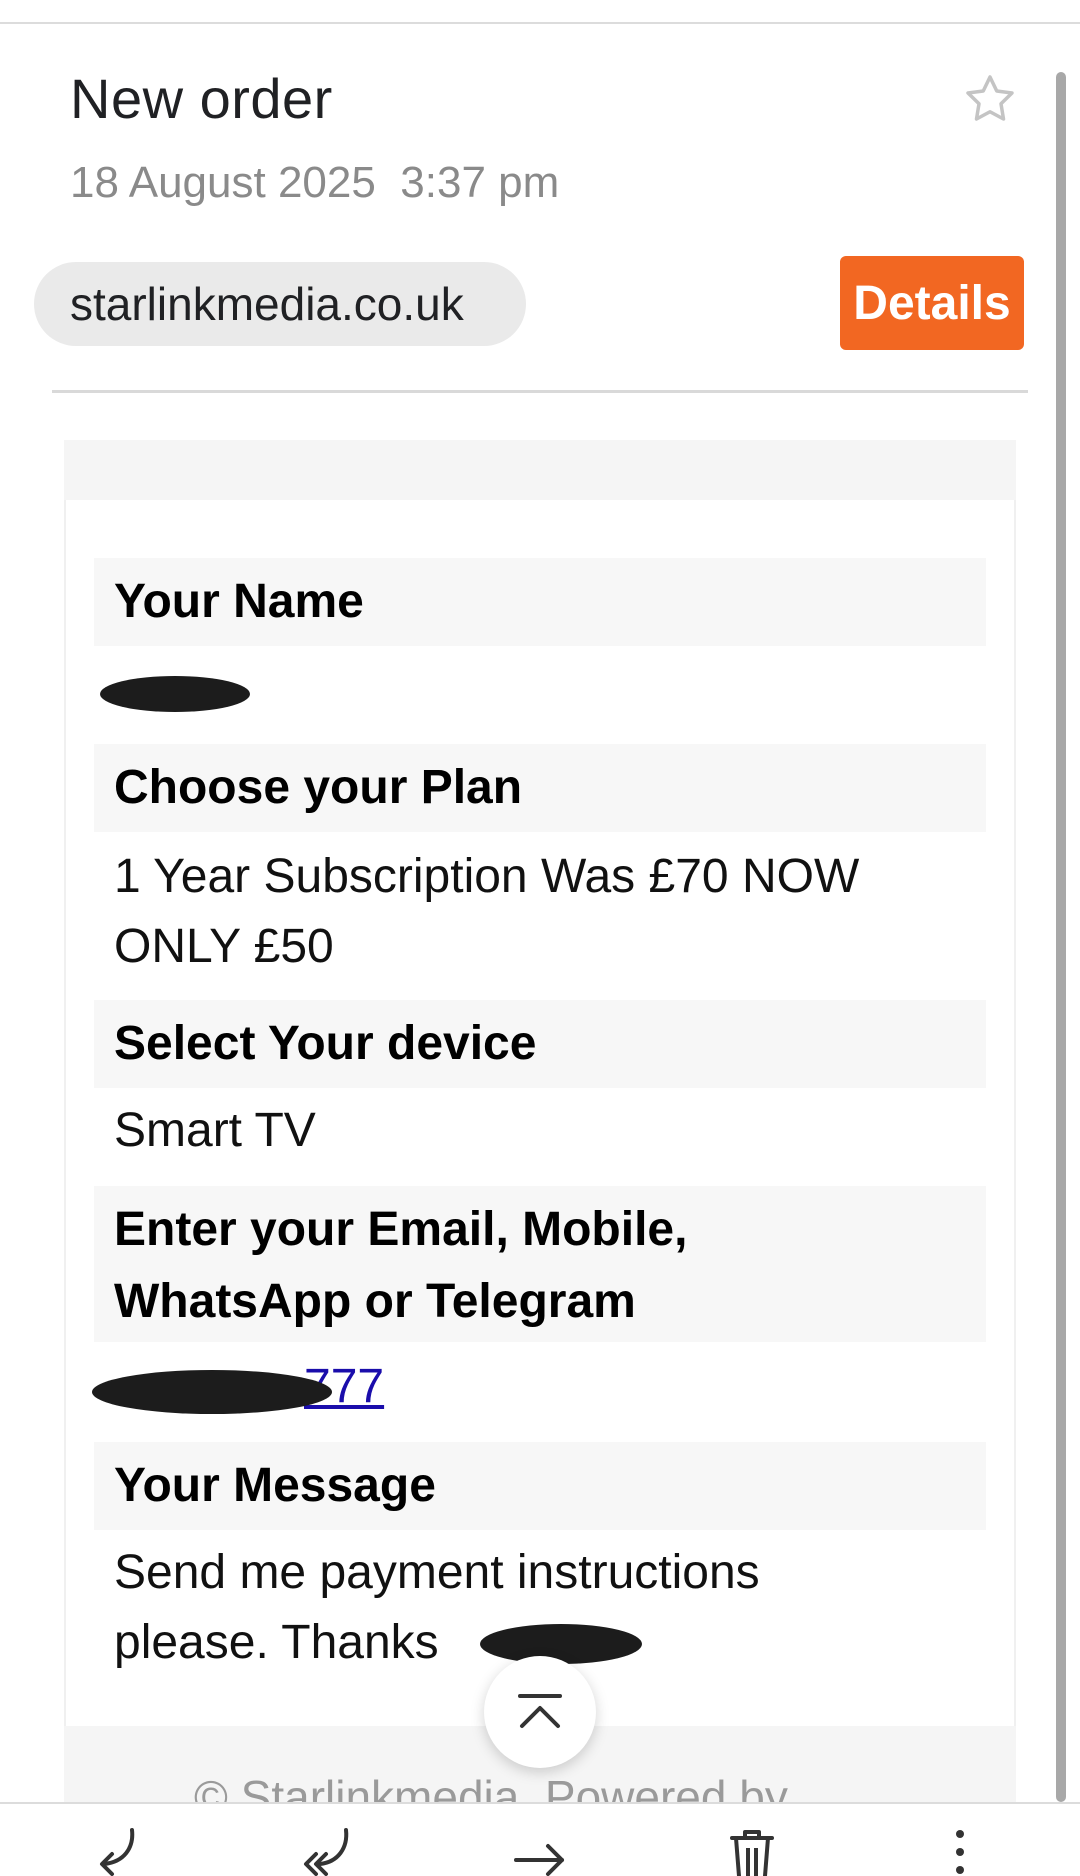 The width and height of the screenshot is (1080, 1876). What do you see at coordinates (224, 946) in the screenshot?
I see `plan-line-2: ONLY £50` at bounding box center [224, 946].